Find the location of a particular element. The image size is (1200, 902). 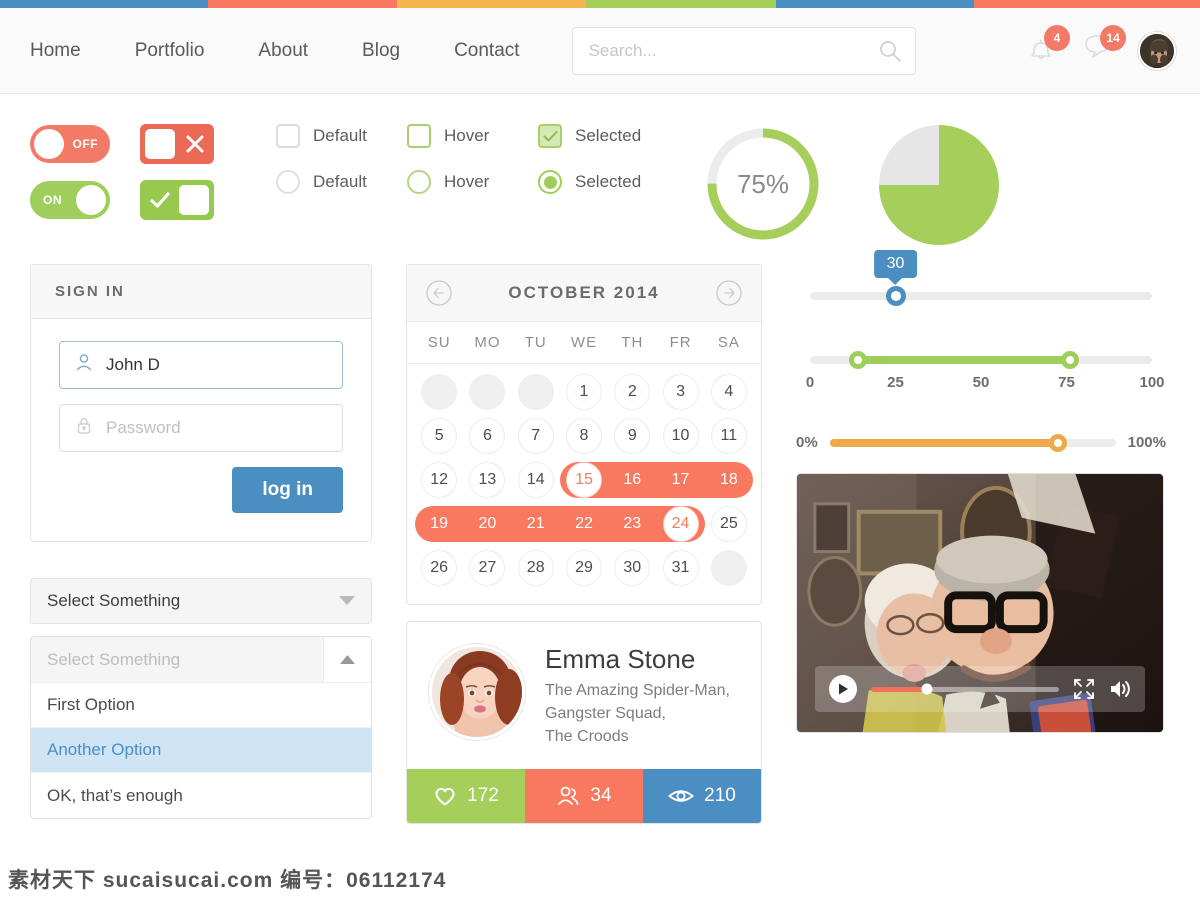

video-controls is located at coordinates (980, 689).